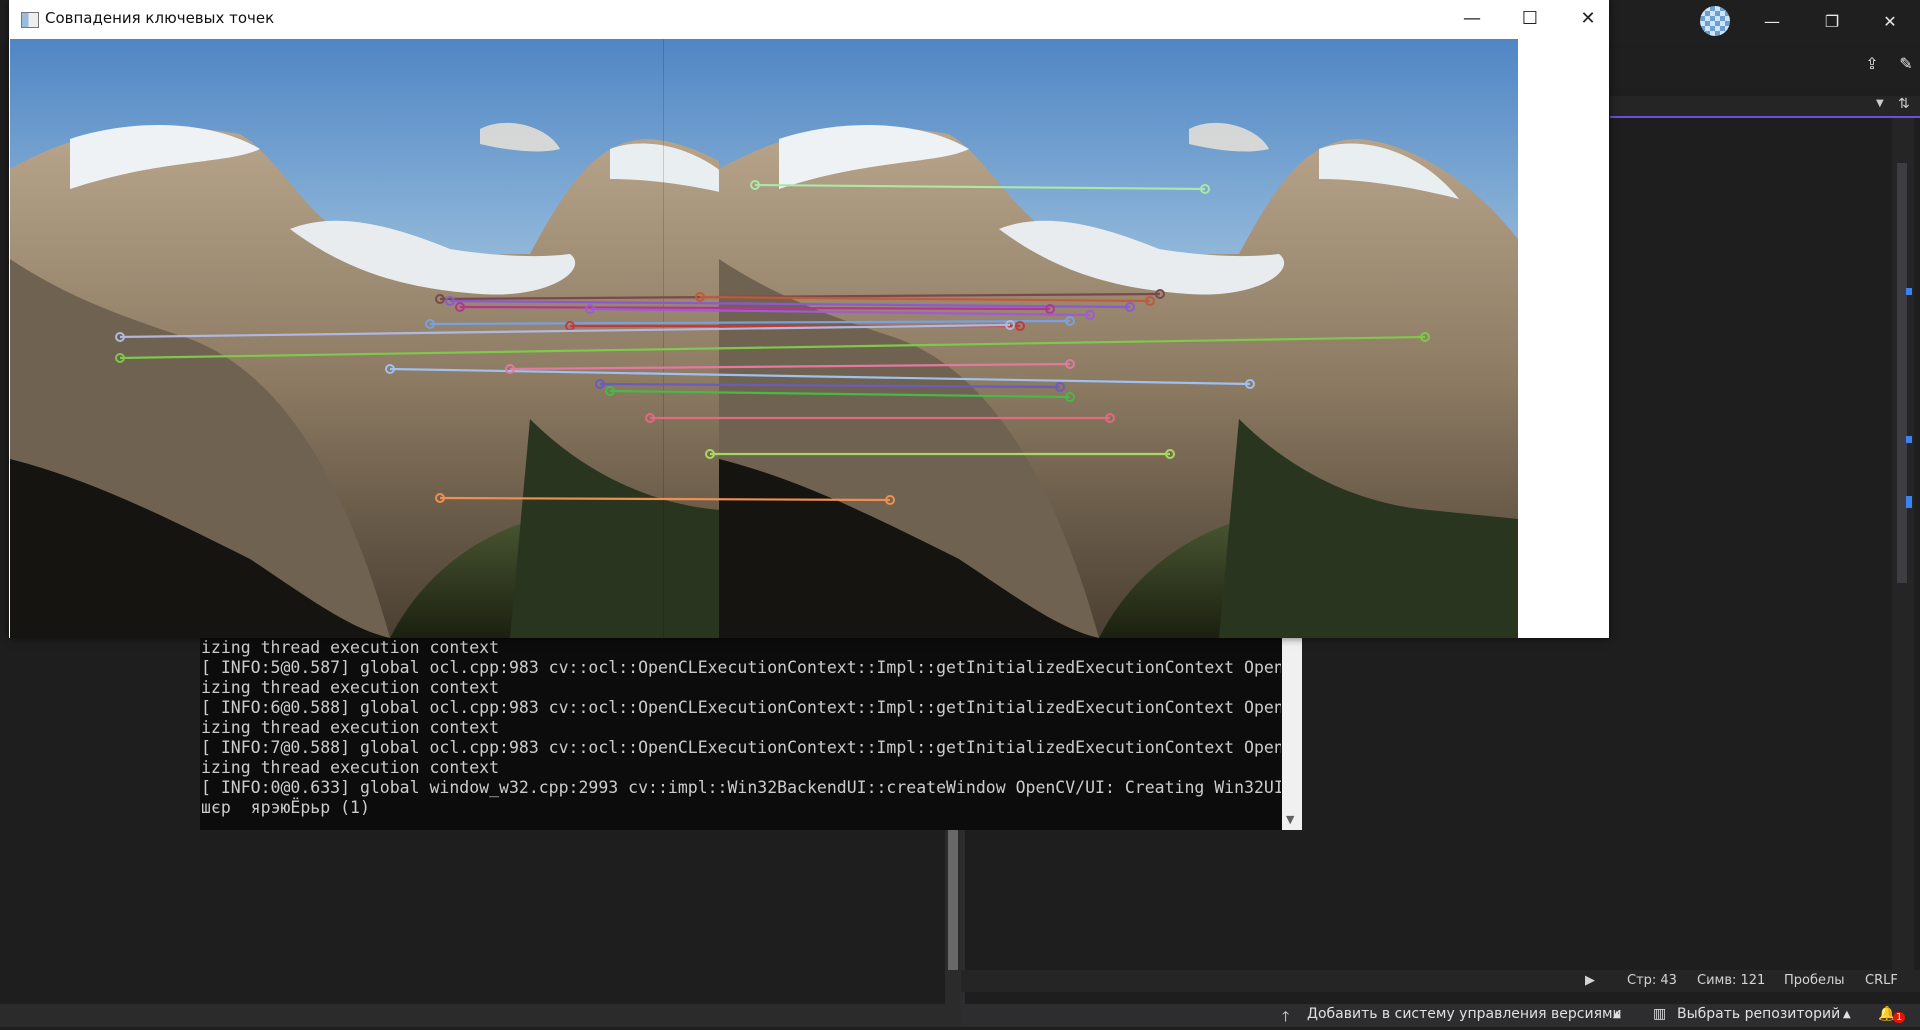 The height and width of the screenshot is (1030, 1920). What do you see at coordinates (1890, 22) in the screenshot?
I see `ide-close-button: ✕` at bounding box center [1890, 22].